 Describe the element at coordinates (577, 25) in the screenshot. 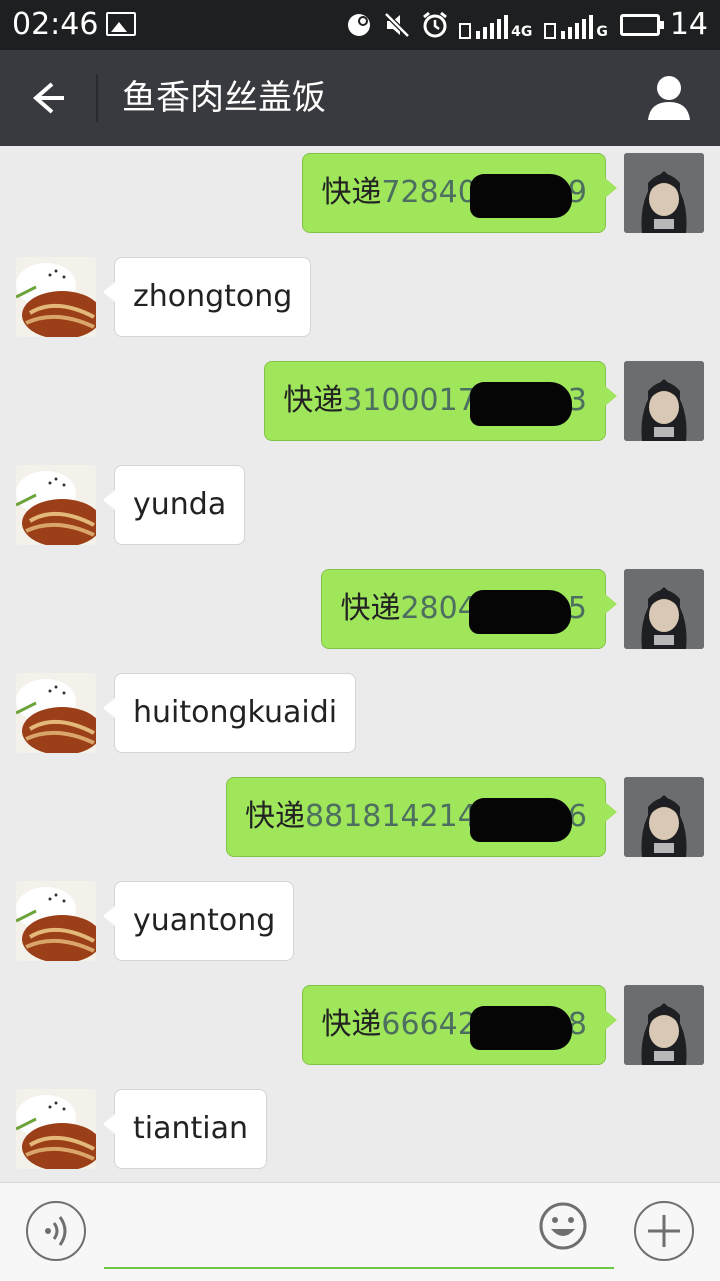

I see `signal-icon-2: G` at that location.